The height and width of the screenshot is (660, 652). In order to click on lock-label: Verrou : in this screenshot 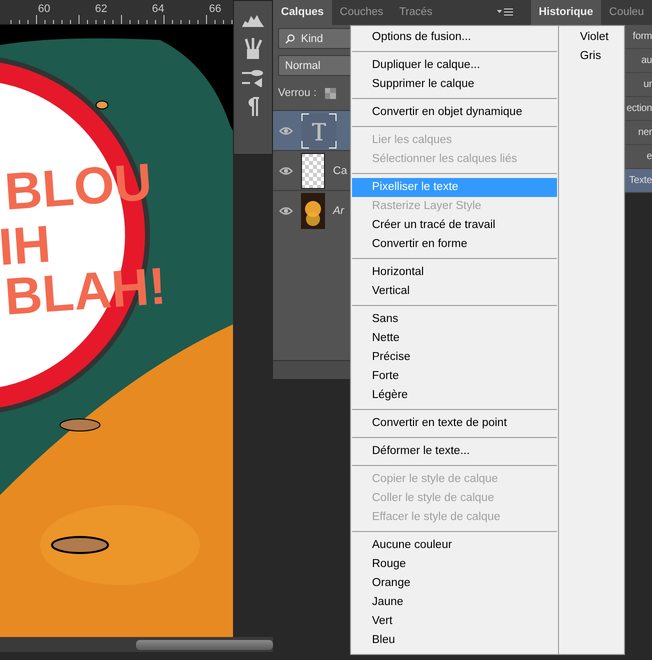, I will do `click(297, 93)`.